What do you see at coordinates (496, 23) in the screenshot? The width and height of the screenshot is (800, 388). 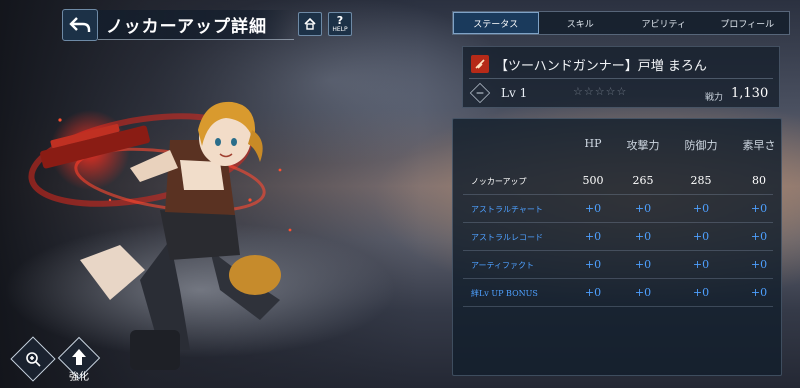 I see `tab-status: ステータス` at bounding box center [496, 23].